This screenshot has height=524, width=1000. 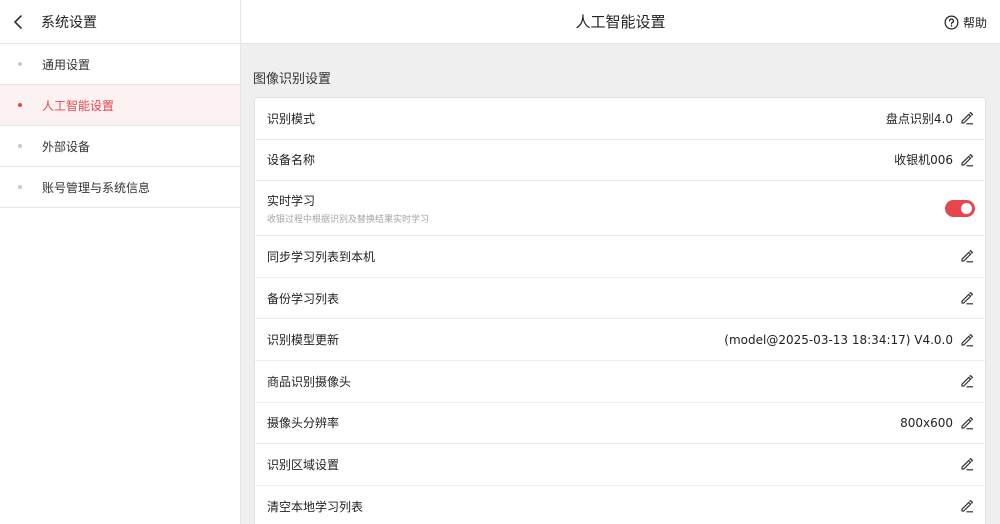 What do you see at coordinates (966, 208) in the screenshot?
I see `toggle-knob` at bounding box center [966, 208].